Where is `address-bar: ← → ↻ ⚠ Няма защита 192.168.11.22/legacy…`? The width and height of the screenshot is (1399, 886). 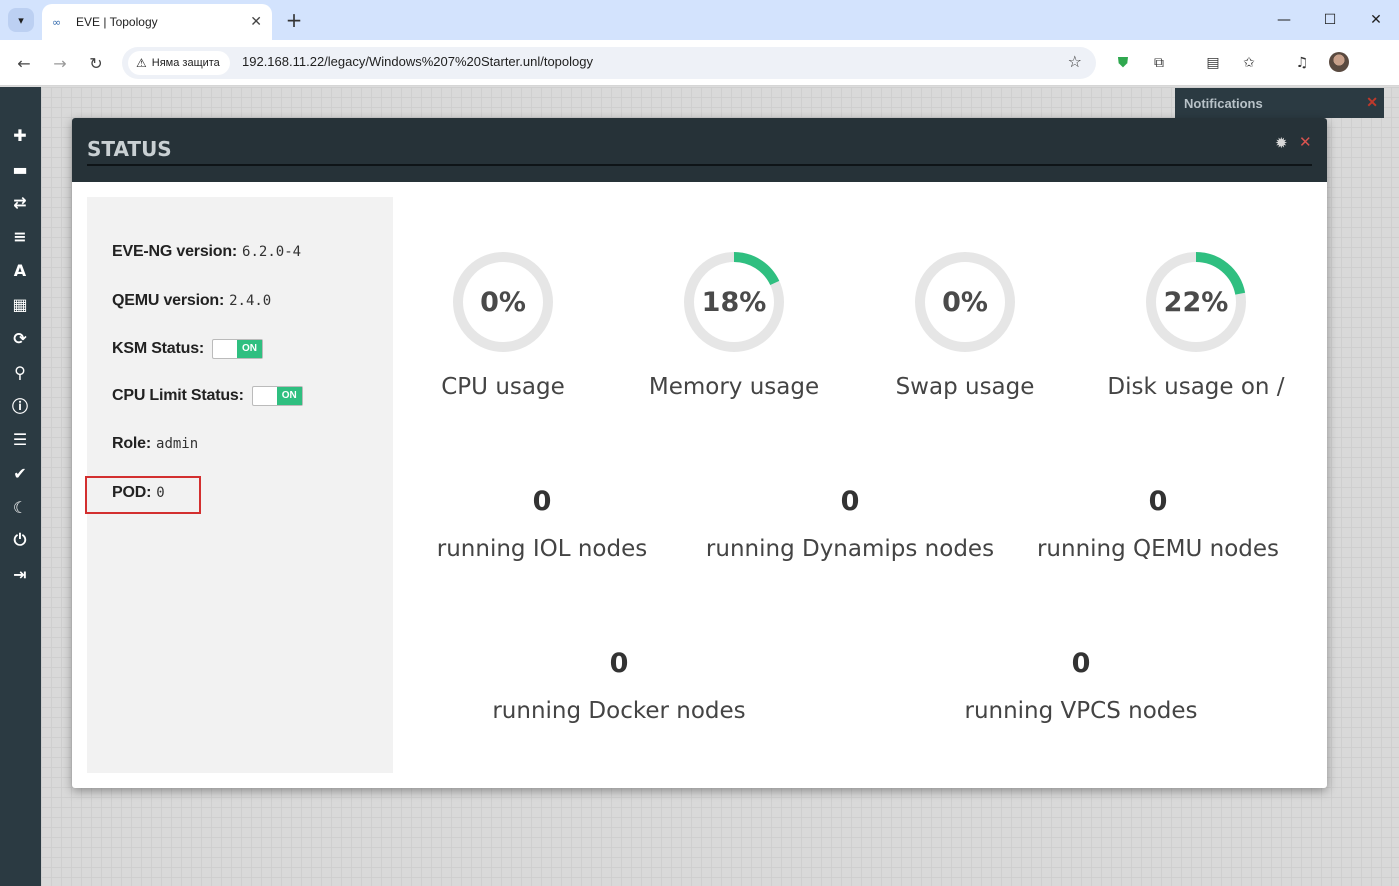
address-bar: ← → ↻ ⚠ Няма защита 192.168.11.22/legacy… is located at coordinates (699, 63).